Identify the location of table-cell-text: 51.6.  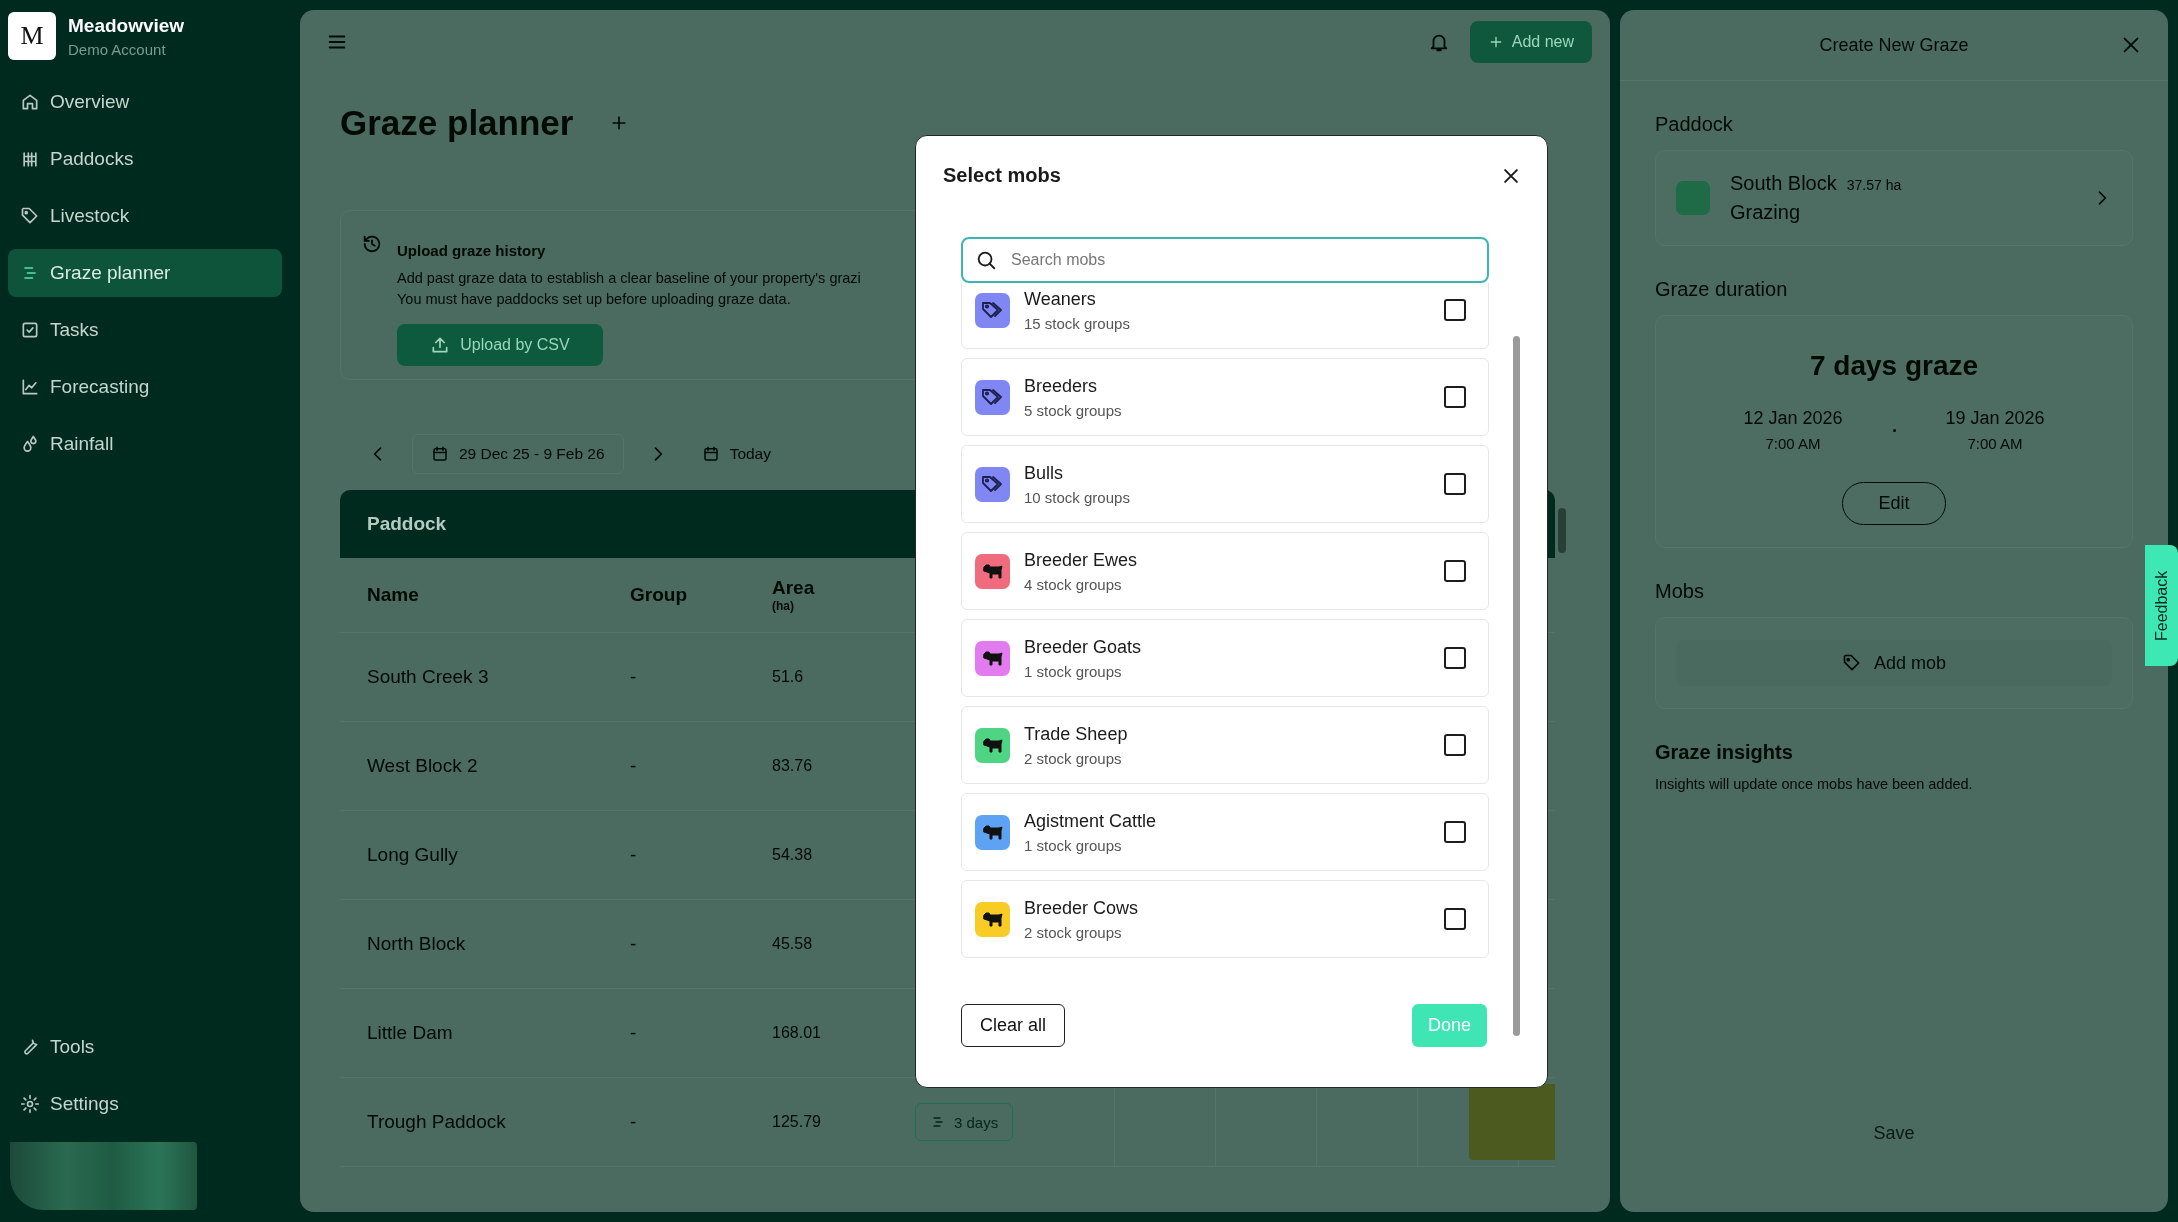
(788, 677).